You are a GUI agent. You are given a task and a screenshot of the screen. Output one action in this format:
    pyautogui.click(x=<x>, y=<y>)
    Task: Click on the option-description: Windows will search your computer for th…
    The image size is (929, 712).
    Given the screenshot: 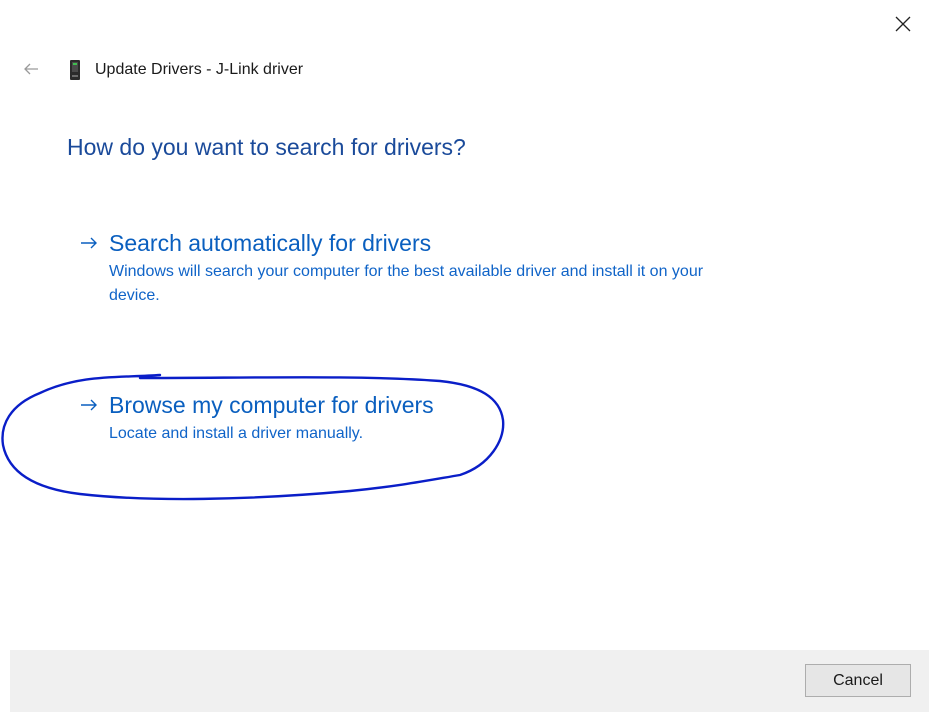 What is the action you would take?
    pyautogui.click(x=406, y=283)
    